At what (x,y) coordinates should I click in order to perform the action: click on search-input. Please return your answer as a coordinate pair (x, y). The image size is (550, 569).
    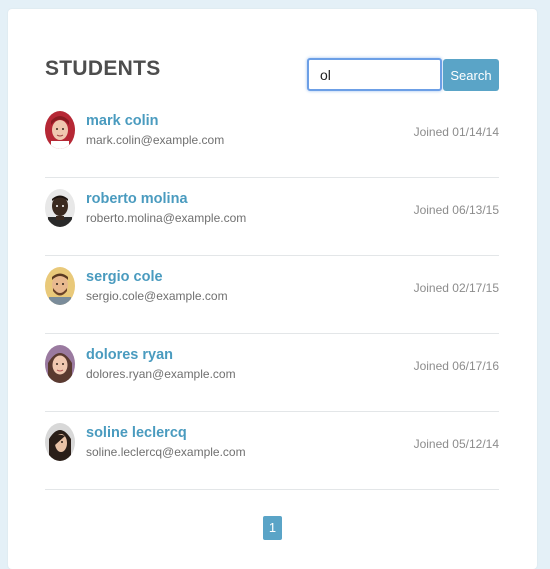
    Looking at the image, I should click on (374, 74).